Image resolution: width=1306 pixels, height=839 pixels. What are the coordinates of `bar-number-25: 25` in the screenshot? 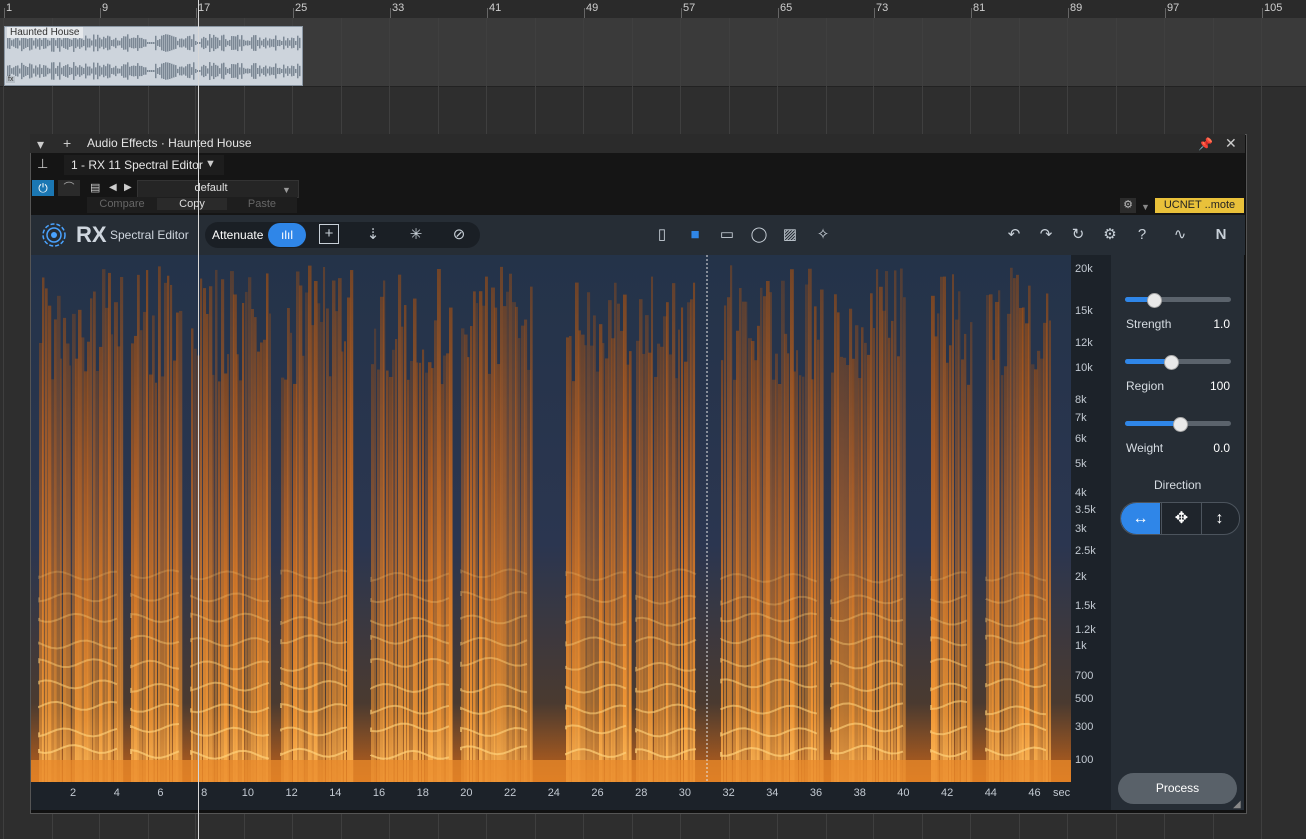 It's located at (301, 8).